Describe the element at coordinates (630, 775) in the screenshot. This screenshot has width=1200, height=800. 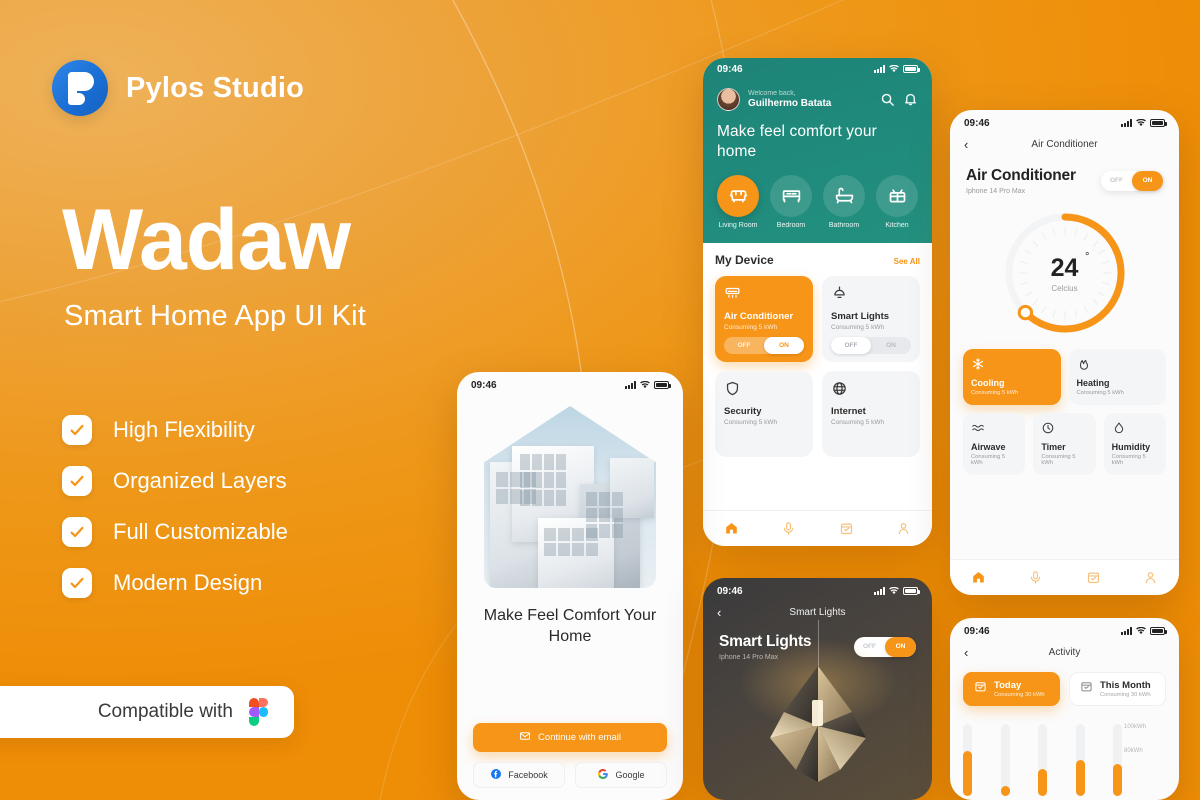
I see `google-label: Google` at that location.